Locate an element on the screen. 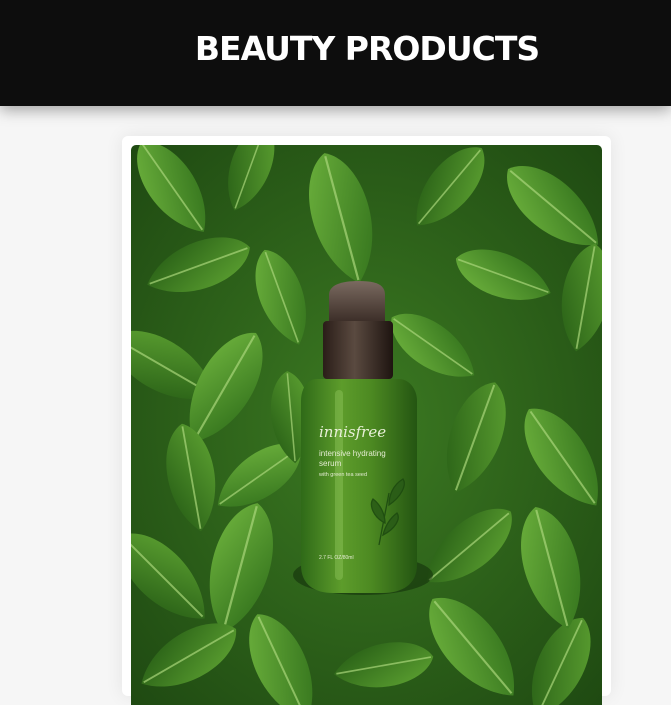 The height and width of the screenshot is (705, 671). bottle-line2: serum is located at coordinates (330, 463).